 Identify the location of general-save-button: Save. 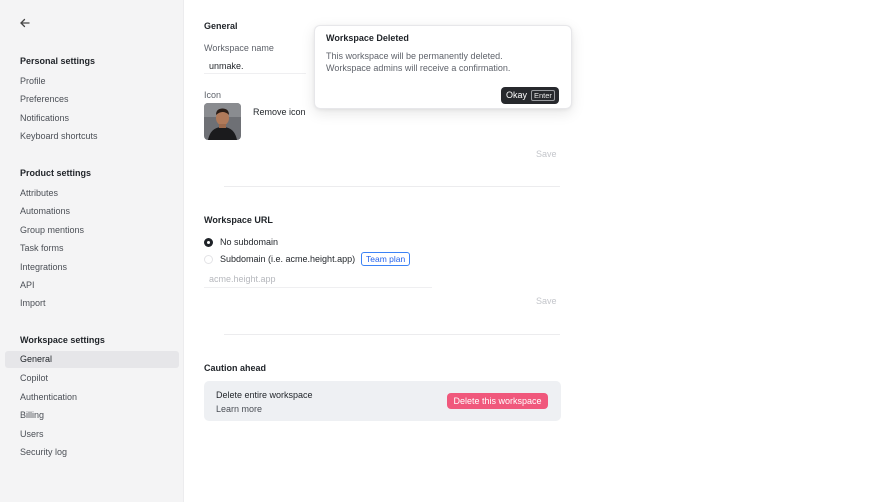
(546, 154).